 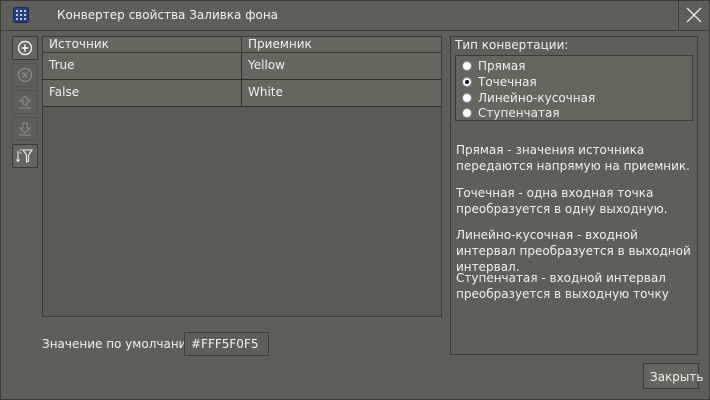 What do you see at coordinates (673, 376) in the screenshot?
I see `close-button: Закрыть` at bounding box center [673, 376].